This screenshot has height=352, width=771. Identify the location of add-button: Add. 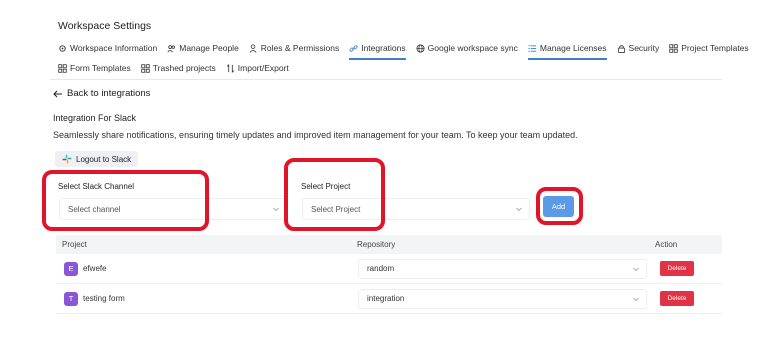
(558, 206).